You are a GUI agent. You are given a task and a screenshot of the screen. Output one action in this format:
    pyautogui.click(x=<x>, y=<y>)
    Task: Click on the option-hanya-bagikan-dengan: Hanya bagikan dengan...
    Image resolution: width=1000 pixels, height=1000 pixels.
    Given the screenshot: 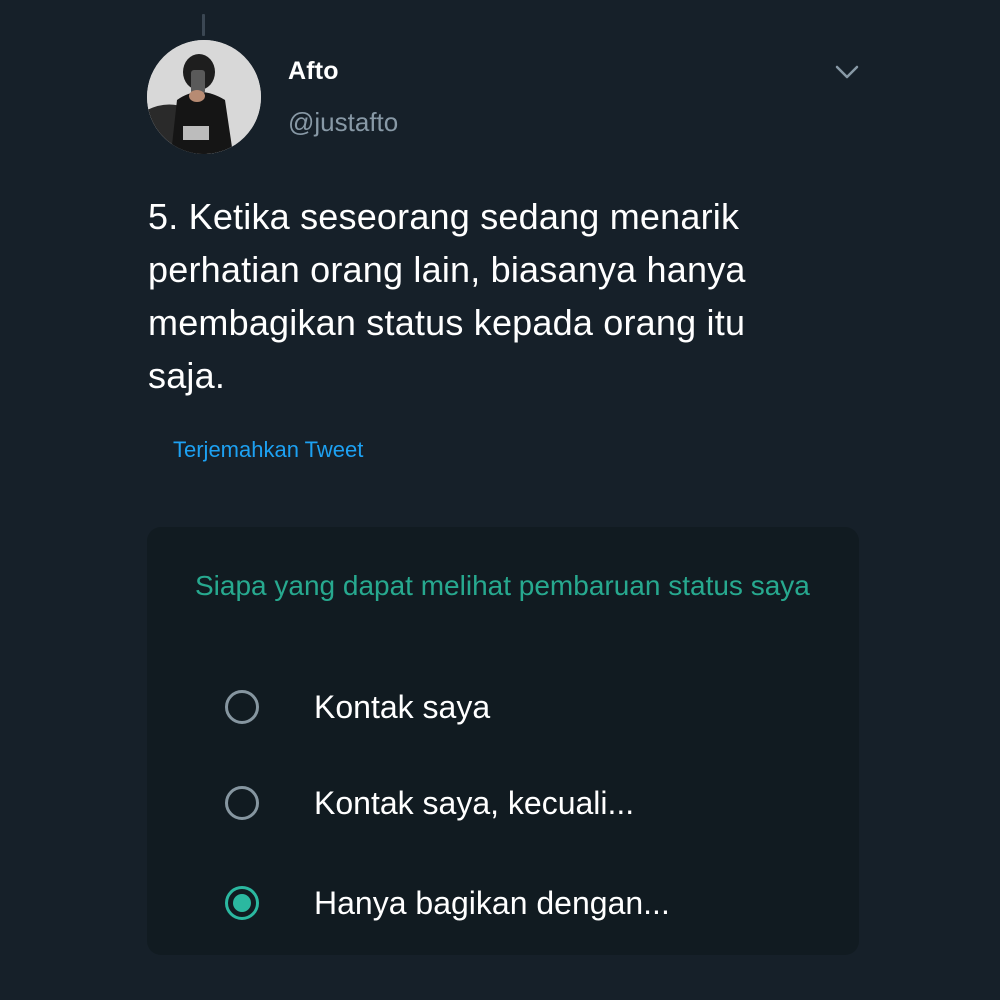 What is the action you would take?
    pyautogui.click(x=525, y=903)
    